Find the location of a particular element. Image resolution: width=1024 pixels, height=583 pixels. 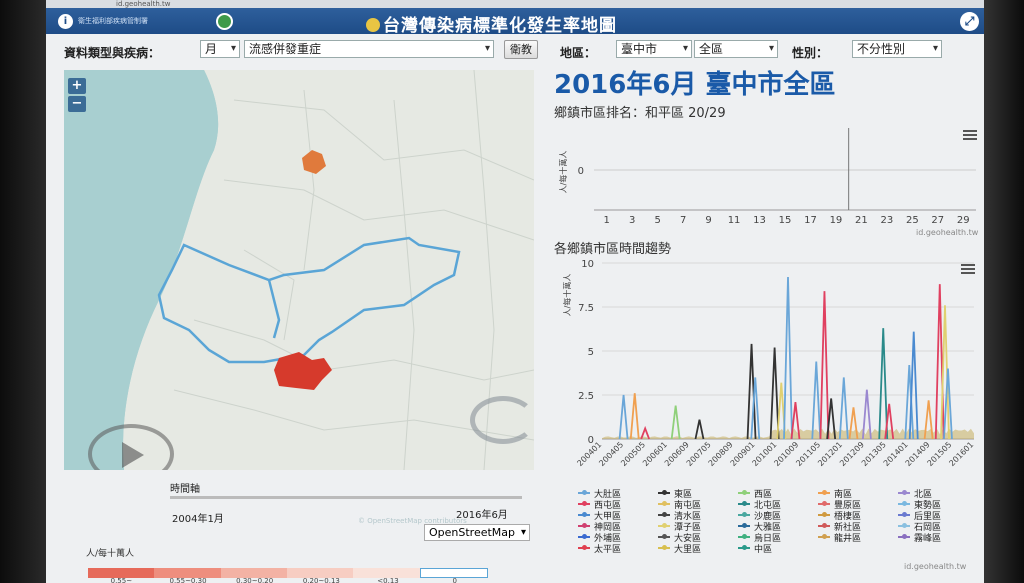

rank-chart-credit: id.geohealth.tw is located at coordinates (947, 232).